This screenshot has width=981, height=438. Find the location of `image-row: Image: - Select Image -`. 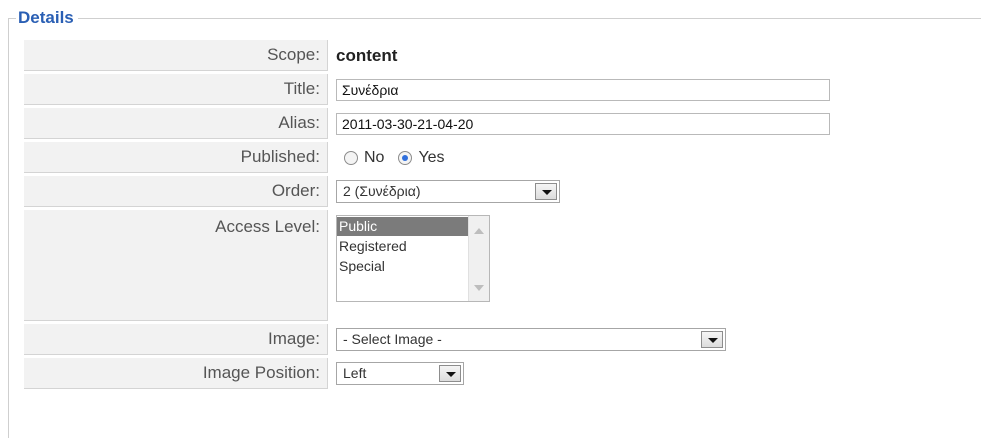

image-row: Image: - Select Image - is located at coordinates (427, 339).